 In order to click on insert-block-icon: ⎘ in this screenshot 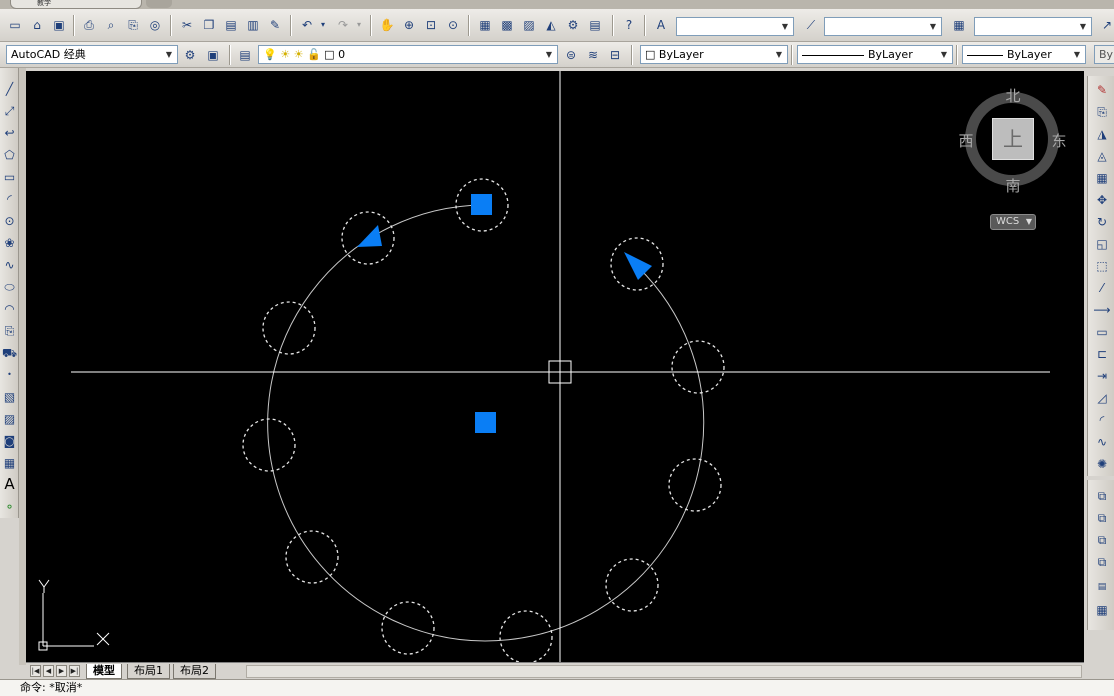, I will do `click(9, 330)`.